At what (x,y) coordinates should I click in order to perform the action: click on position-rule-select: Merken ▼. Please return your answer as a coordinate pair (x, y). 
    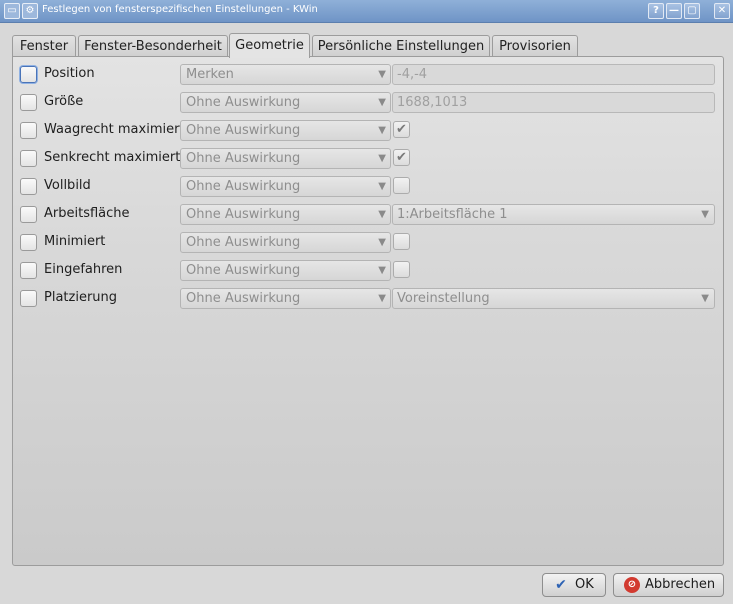
    Looking at the image, I should click on (285, 74).